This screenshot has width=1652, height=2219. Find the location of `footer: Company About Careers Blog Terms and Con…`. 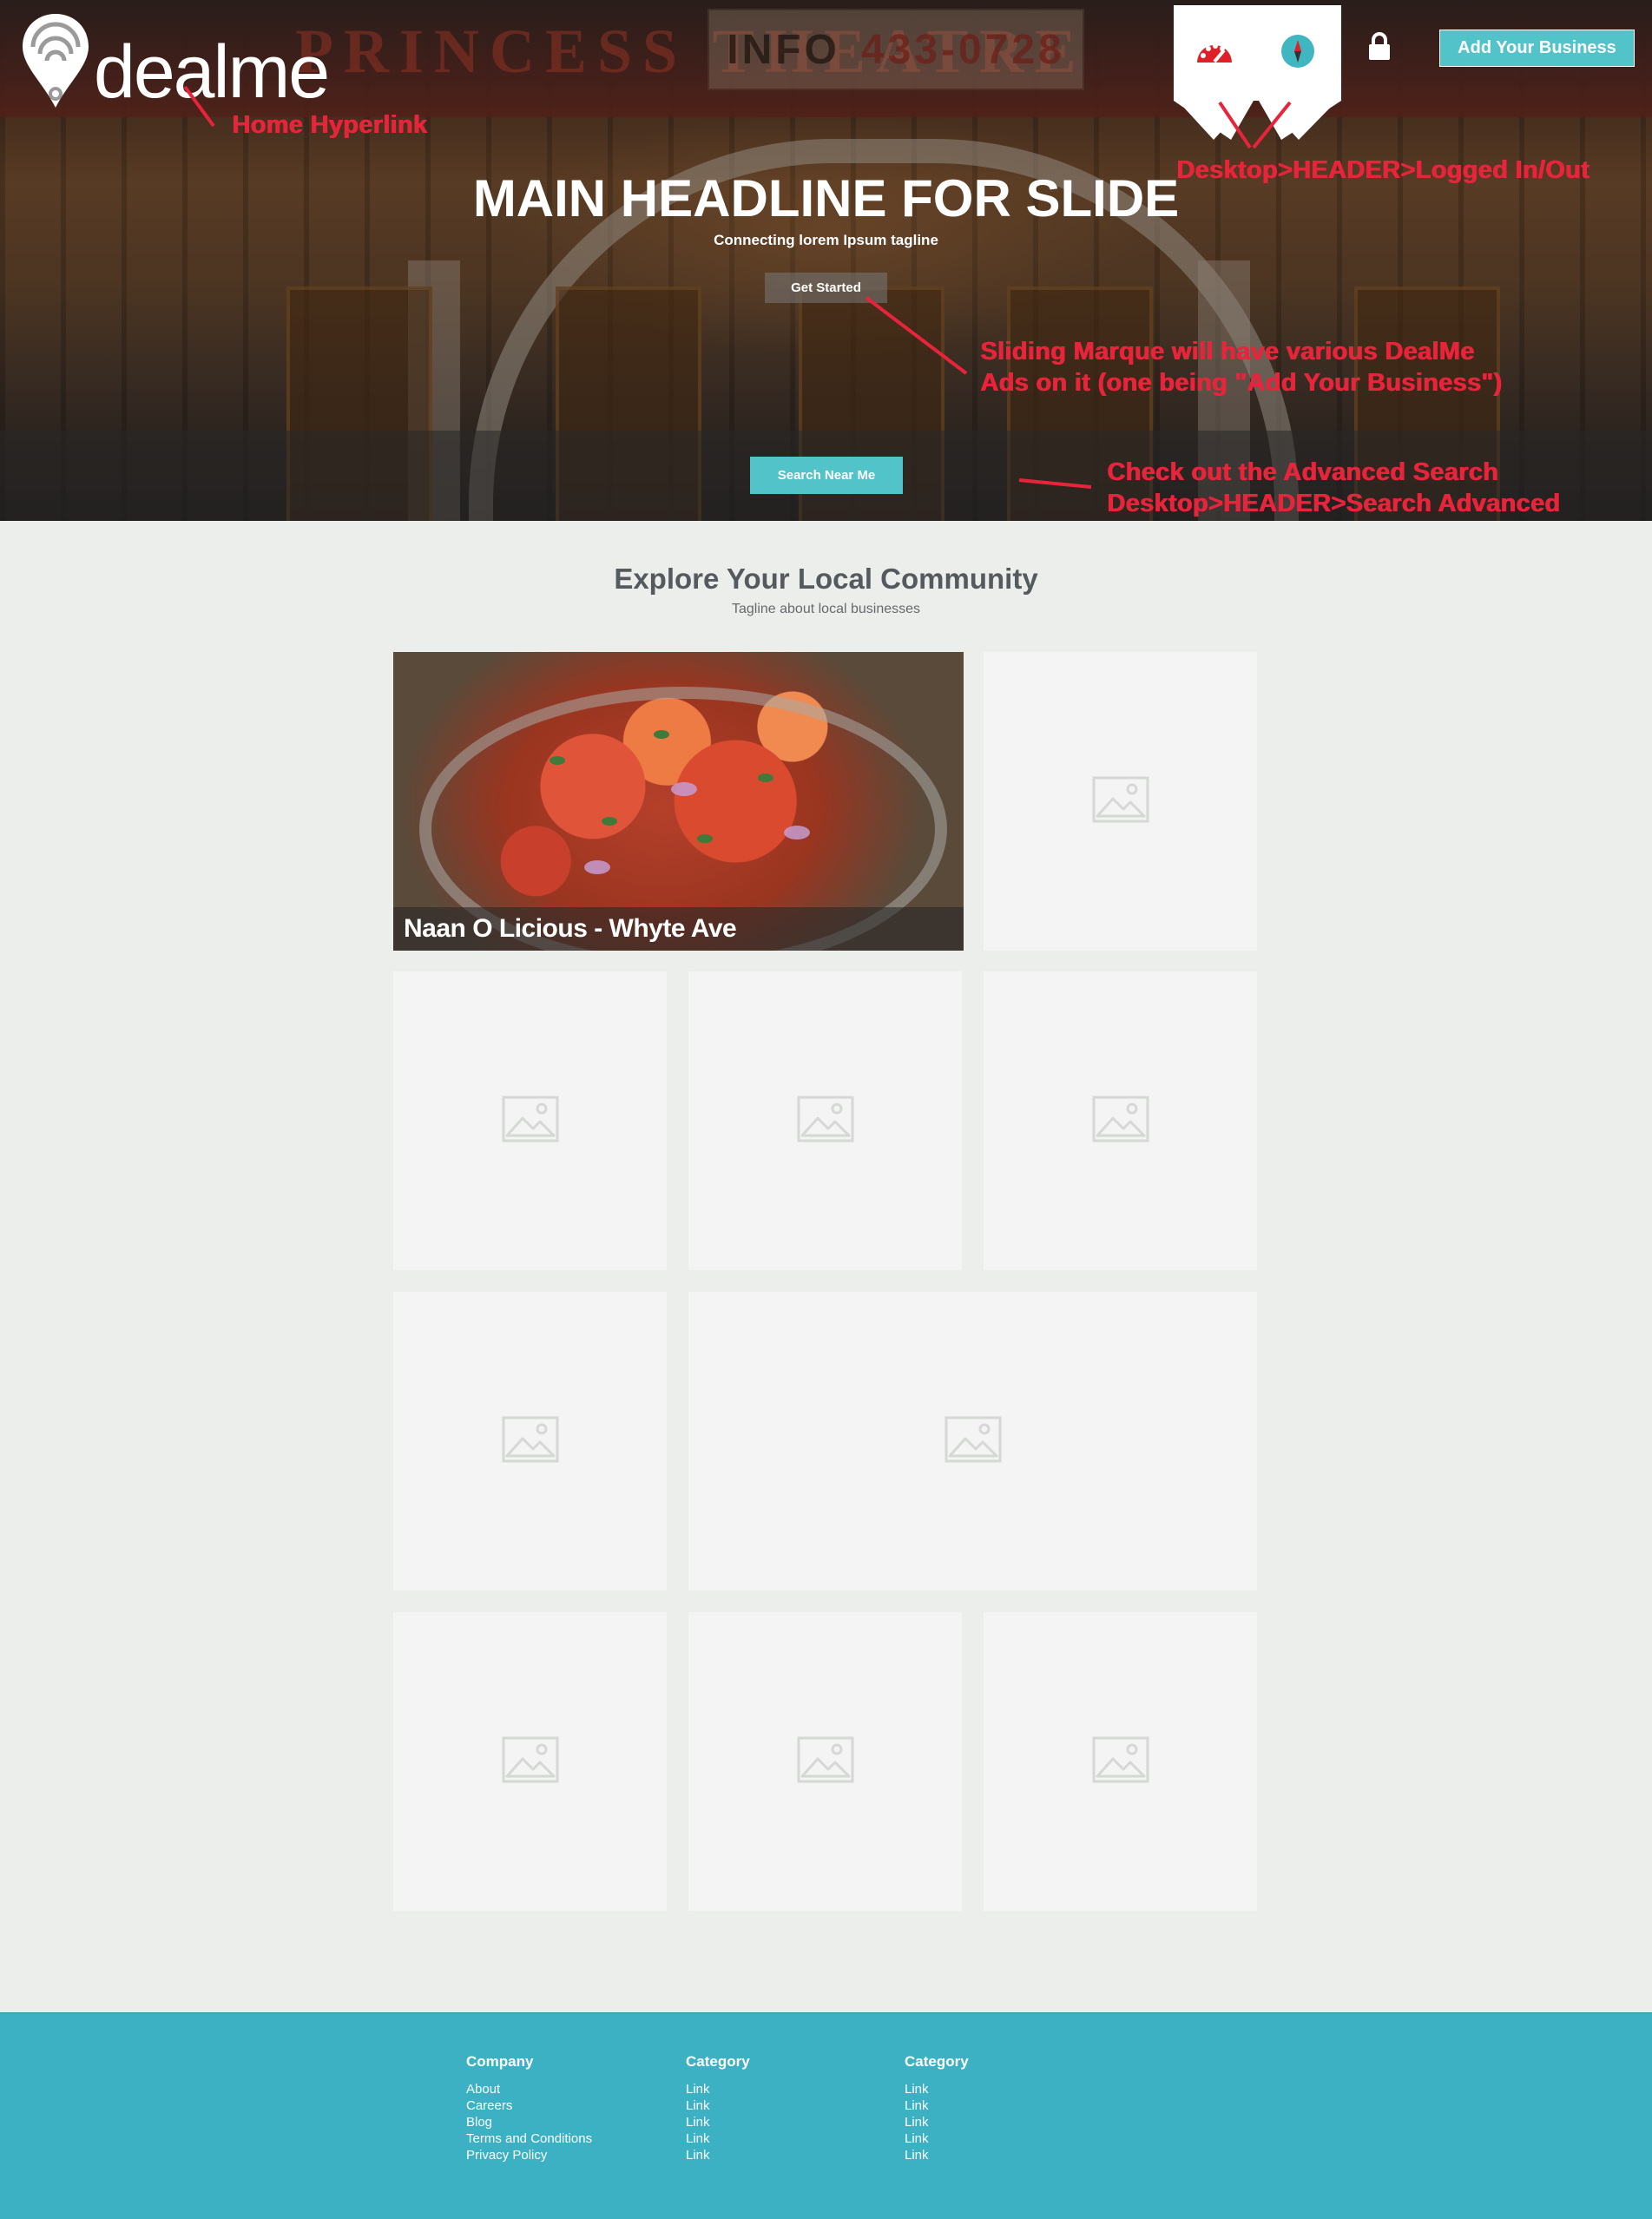

footer: Company About Careers Blog Terms and Con… is located at coordinates (826, 2115).